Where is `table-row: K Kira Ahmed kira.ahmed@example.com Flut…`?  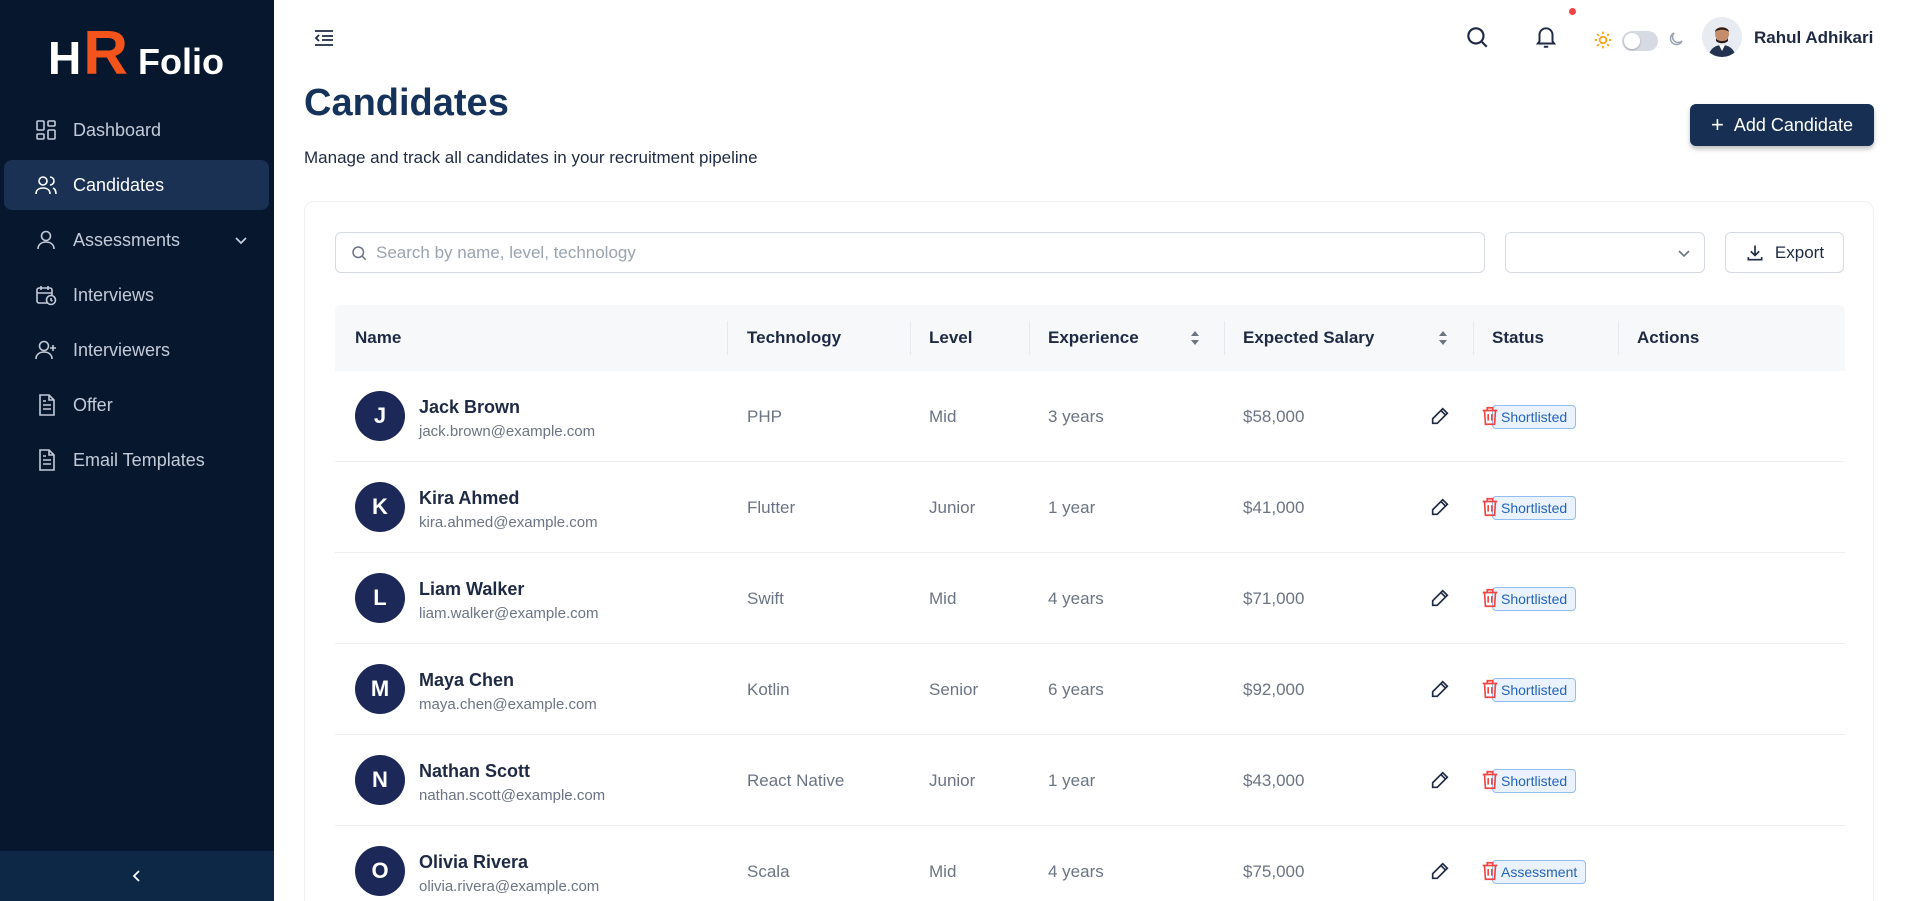 table-row: K Kira Ahmed kira.ahmed@example.com Flut… is located at coordinates (1090, 507).